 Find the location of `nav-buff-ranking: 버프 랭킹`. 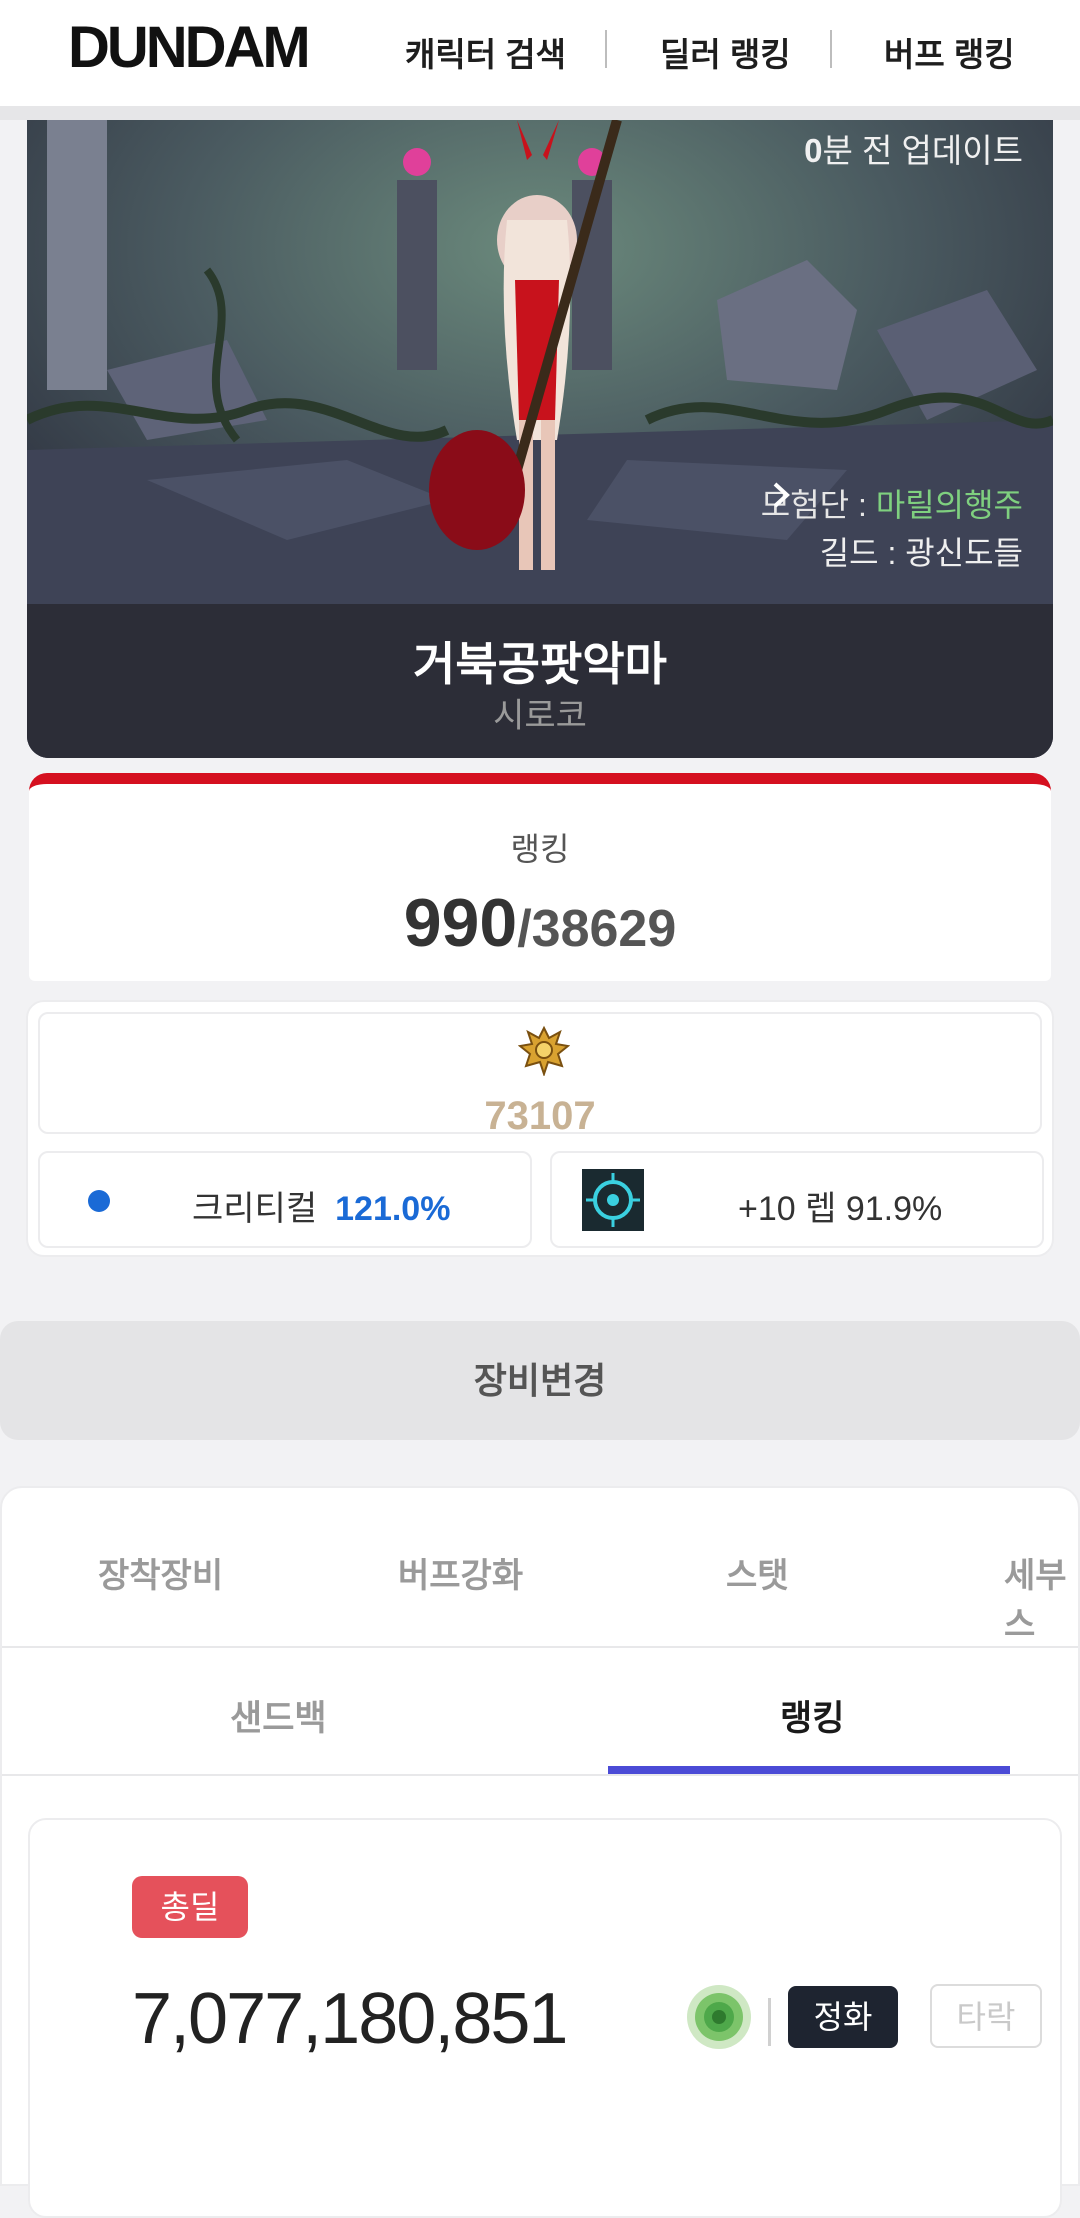

nav-buff-ranking: 버프 랭킹 is located at coordinates (949, 52).